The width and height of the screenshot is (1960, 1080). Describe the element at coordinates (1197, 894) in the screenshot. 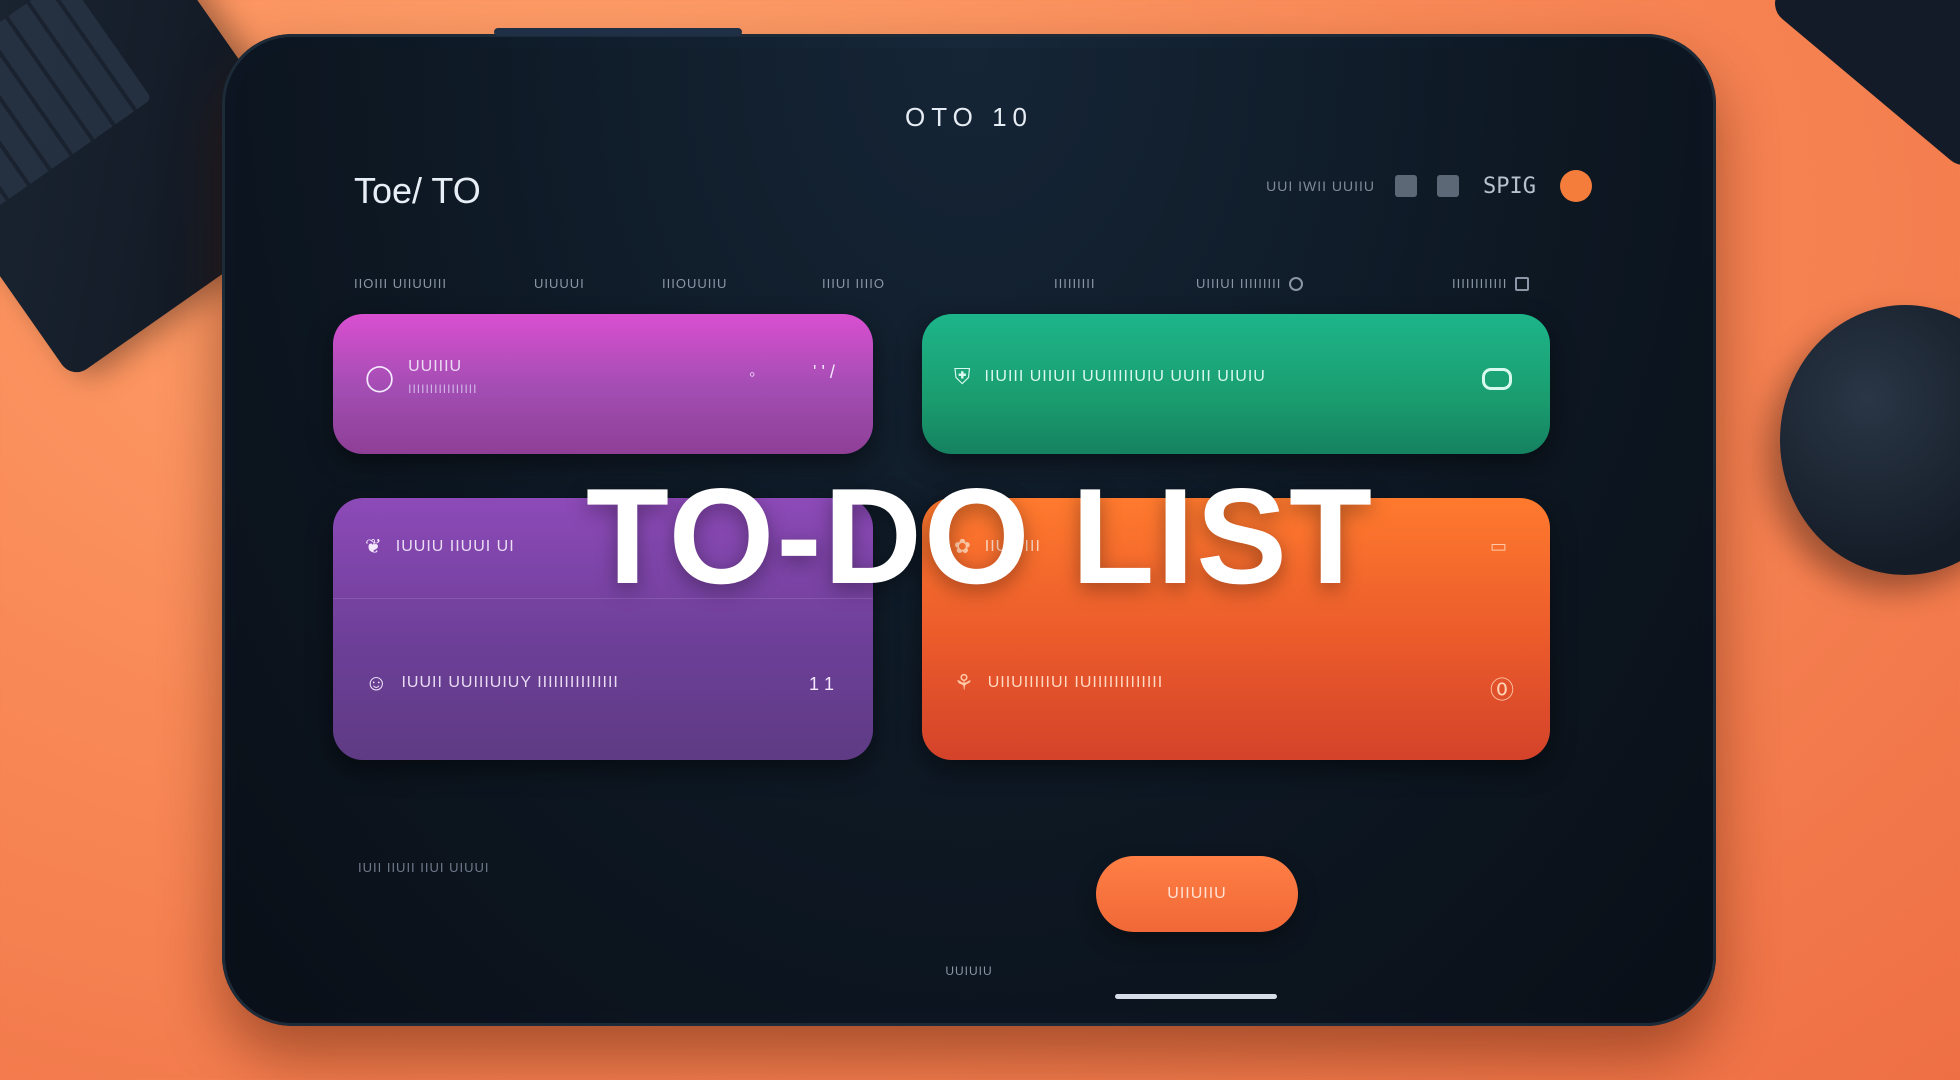

I see `add-task-button: UIIUIIU` at that location.